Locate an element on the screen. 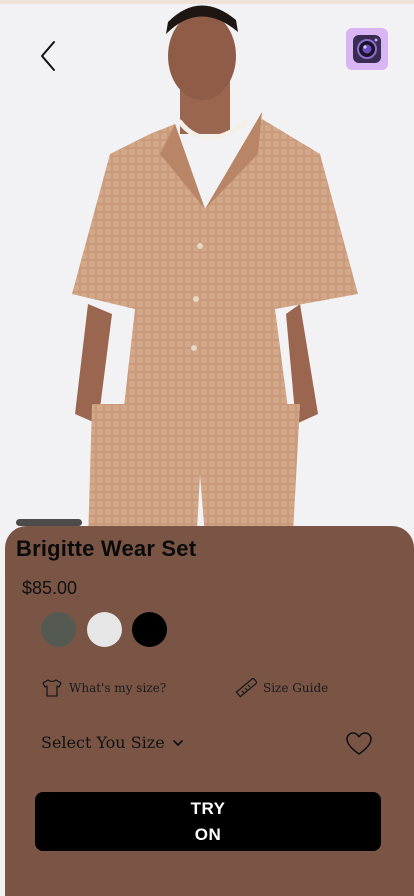 The height and width of the screenshot is (896, 414). heart-icon is located at coordinates (359, 743).